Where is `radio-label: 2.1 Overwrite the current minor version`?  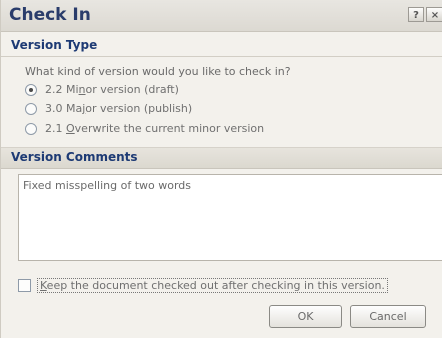 radio-label: 2.1 Overwrite the current minor version is located at coordinates (154, 128).